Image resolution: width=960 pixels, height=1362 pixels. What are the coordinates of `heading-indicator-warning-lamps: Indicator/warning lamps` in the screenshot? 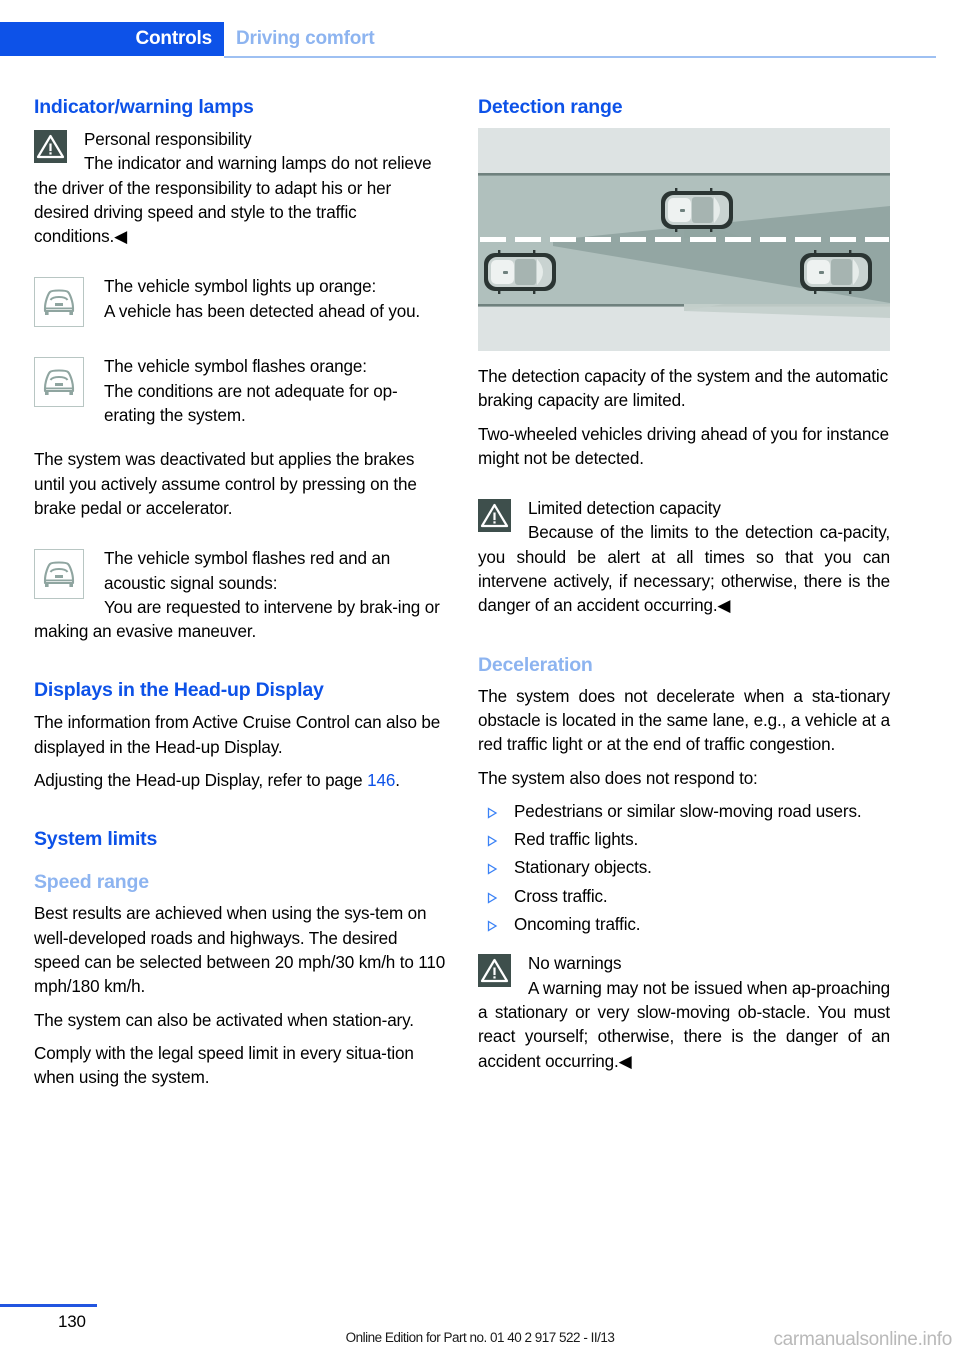 It's located at (144, 107).